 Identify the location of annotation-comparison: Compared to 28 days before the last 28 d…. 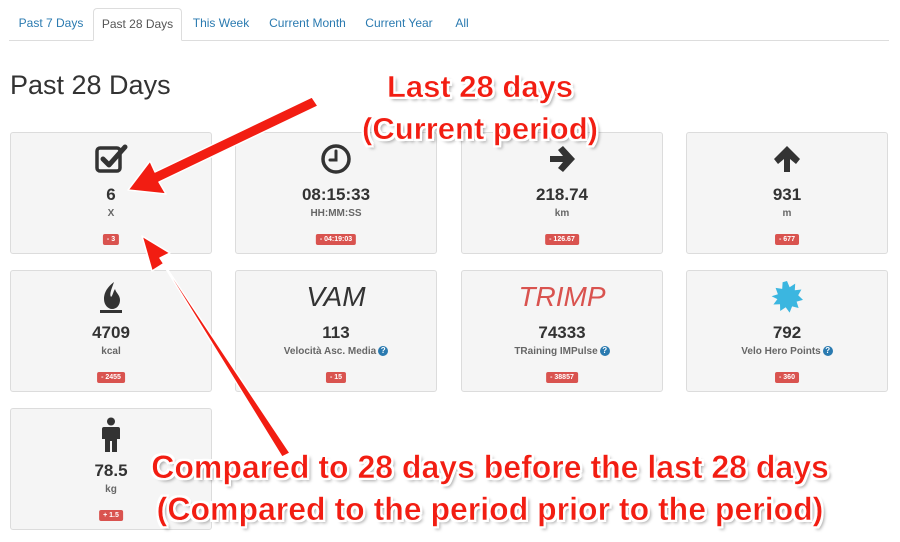
(490, 488).